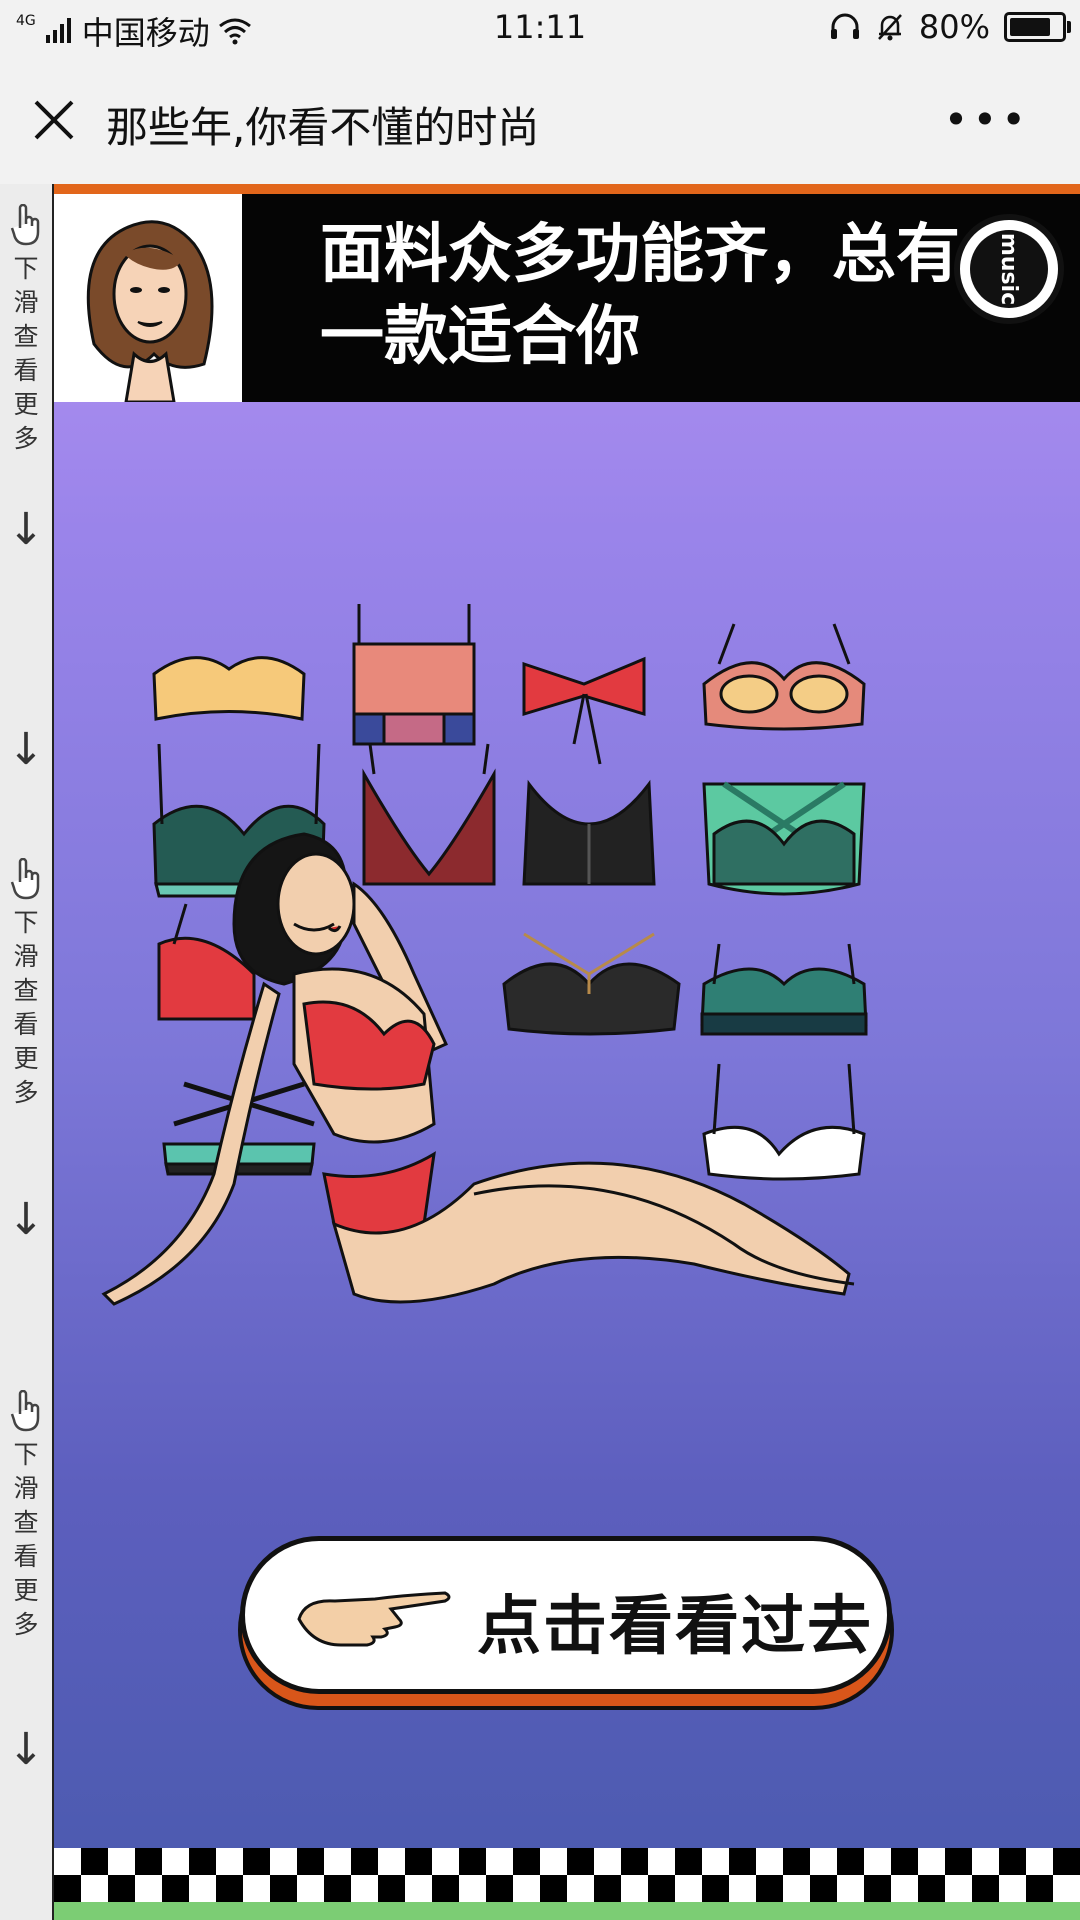  I want to click on more-menu-button: •••, so click(987, 120).